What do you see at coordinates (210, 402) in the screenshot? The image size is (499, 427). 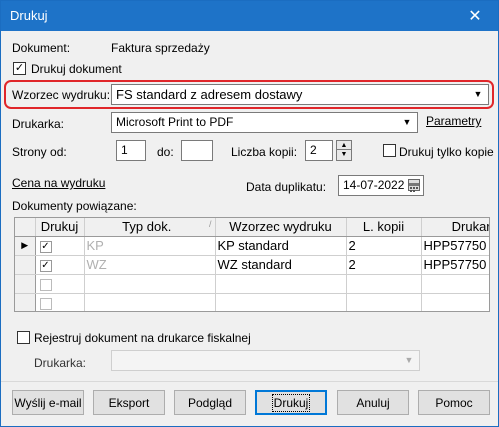 I see `preview-button: Podgląd` at bounding box center [210, 402].